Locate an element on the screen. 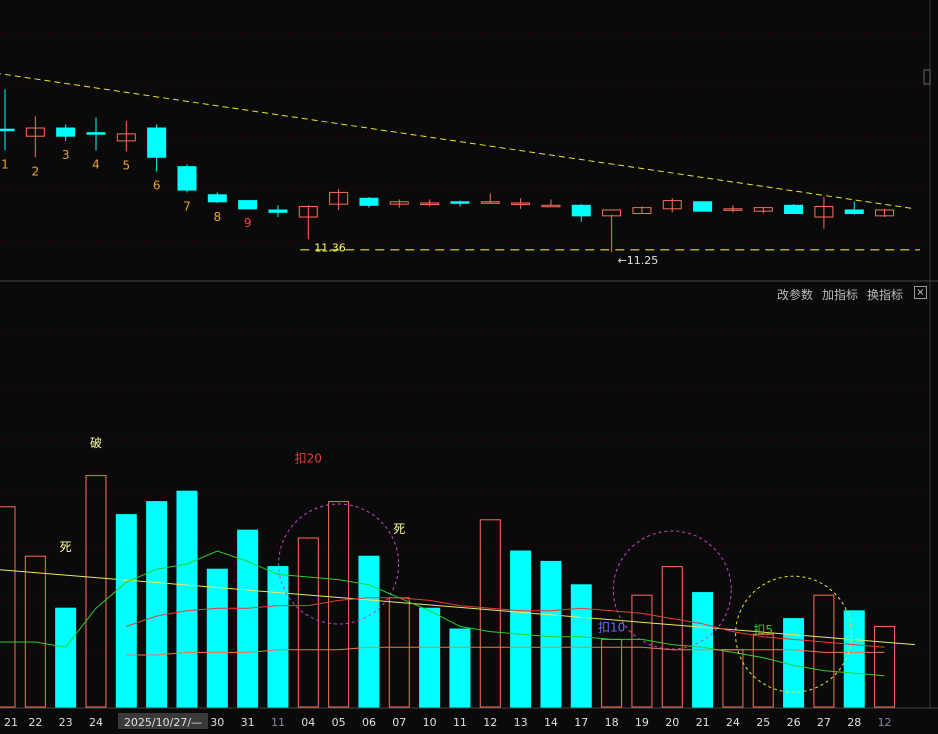  date-label: 2025/10/27/— is located at coordinates (163, 722).